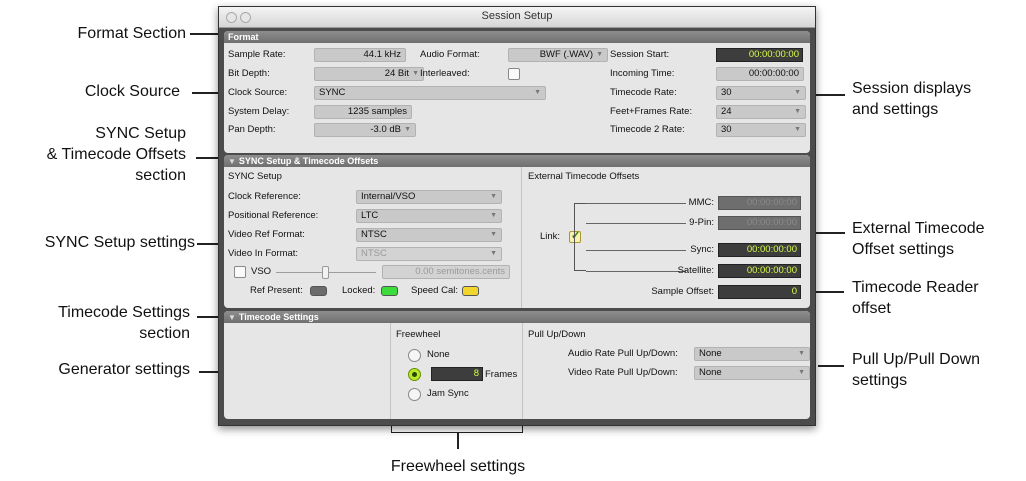  Describe the element at coordinates (457, 374) in the screenshot. I see `freewheel-frames-value: 8` at that location.